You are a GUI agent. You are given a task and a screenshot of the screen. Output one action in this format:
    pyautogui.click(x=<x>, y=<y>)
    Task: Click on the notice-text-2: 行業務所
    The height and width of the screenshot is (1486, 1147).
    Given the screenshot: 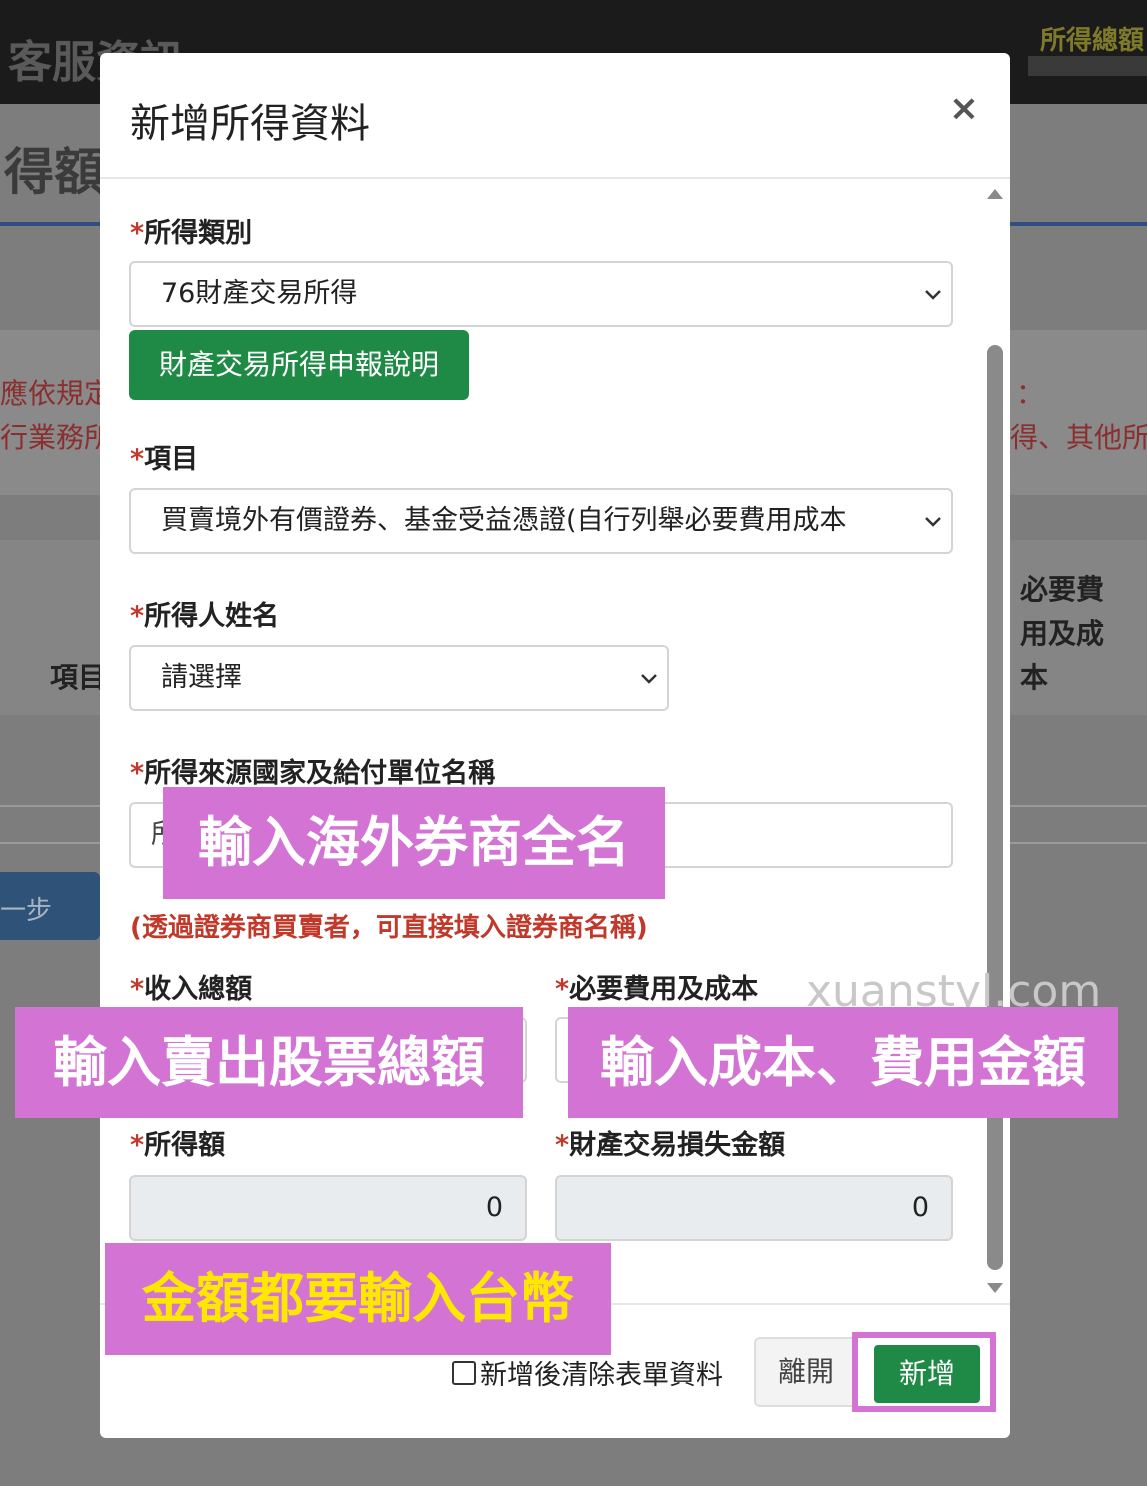 What is the action you would take?
    pyautogui.click(x=56, y=437)
    